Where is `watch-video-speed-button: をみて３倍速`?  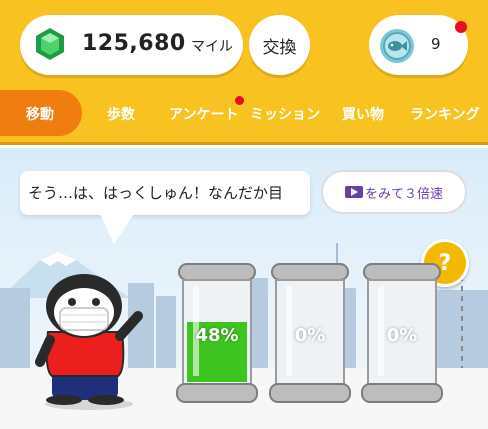
watch-video-speed-button: をみて３倍速 is located at coordinates (394, 192).